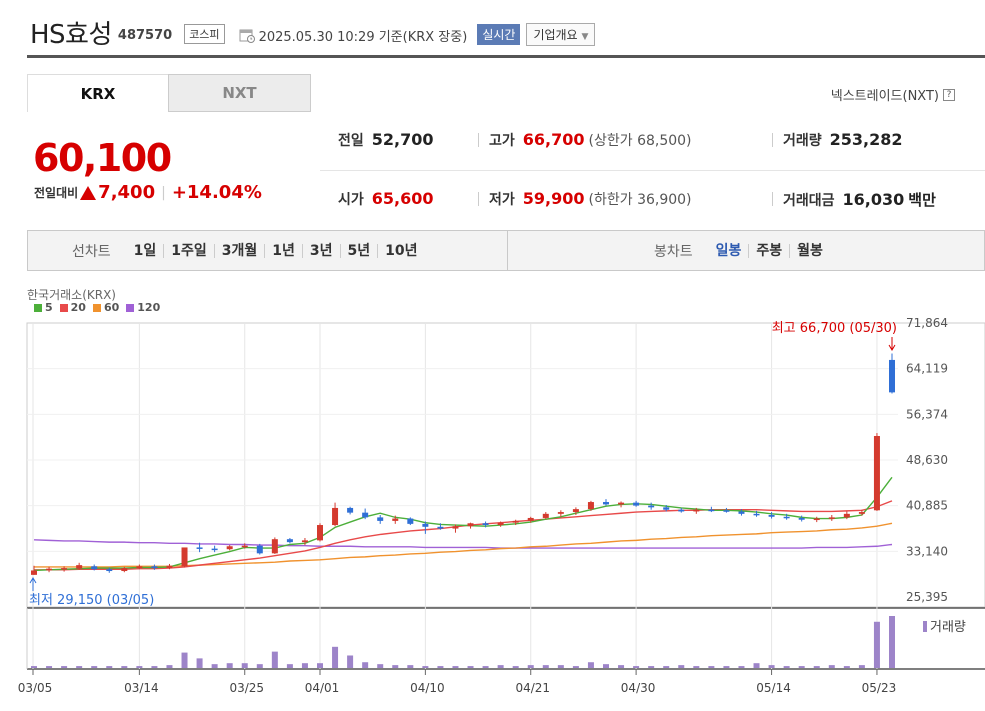  Describe the element at coordinates (927, 460) in the screenshot. I see `y-tick-label: 48,630` at that location.